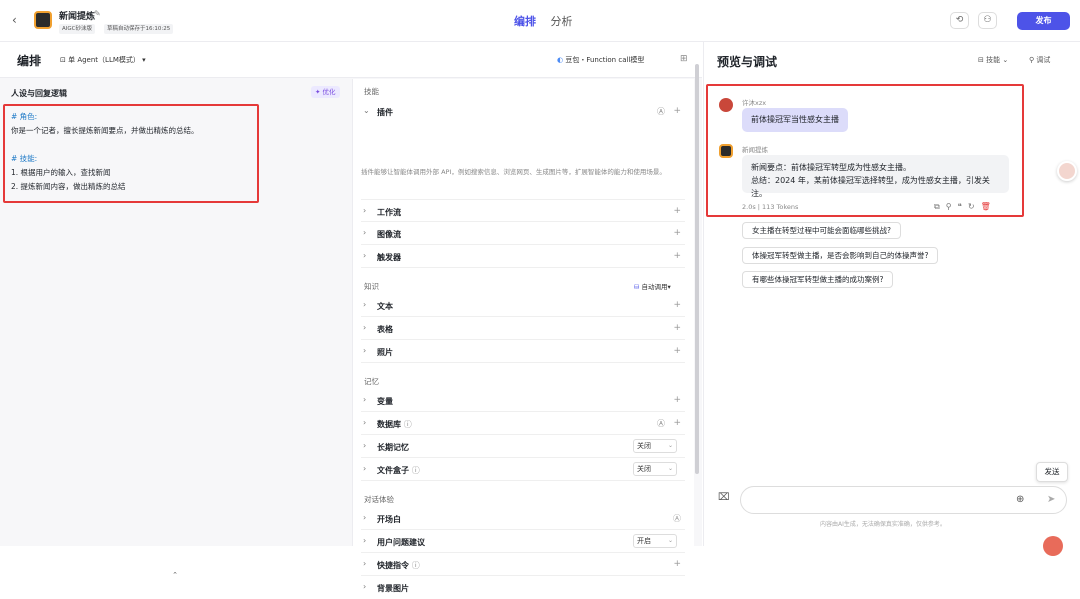 This screenshot has width=1080, height=599. What do you see at coordinates (655, 469) in the screenshot?
I see `file-box-select: 关闭 ⌄` at bounding box center [655, 469].